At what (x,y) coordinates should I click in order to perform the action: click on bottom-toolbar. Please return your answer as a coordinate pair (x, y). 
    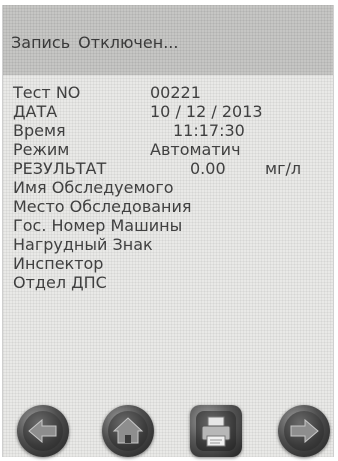
    Looking at the image, I should click on (168, 431).